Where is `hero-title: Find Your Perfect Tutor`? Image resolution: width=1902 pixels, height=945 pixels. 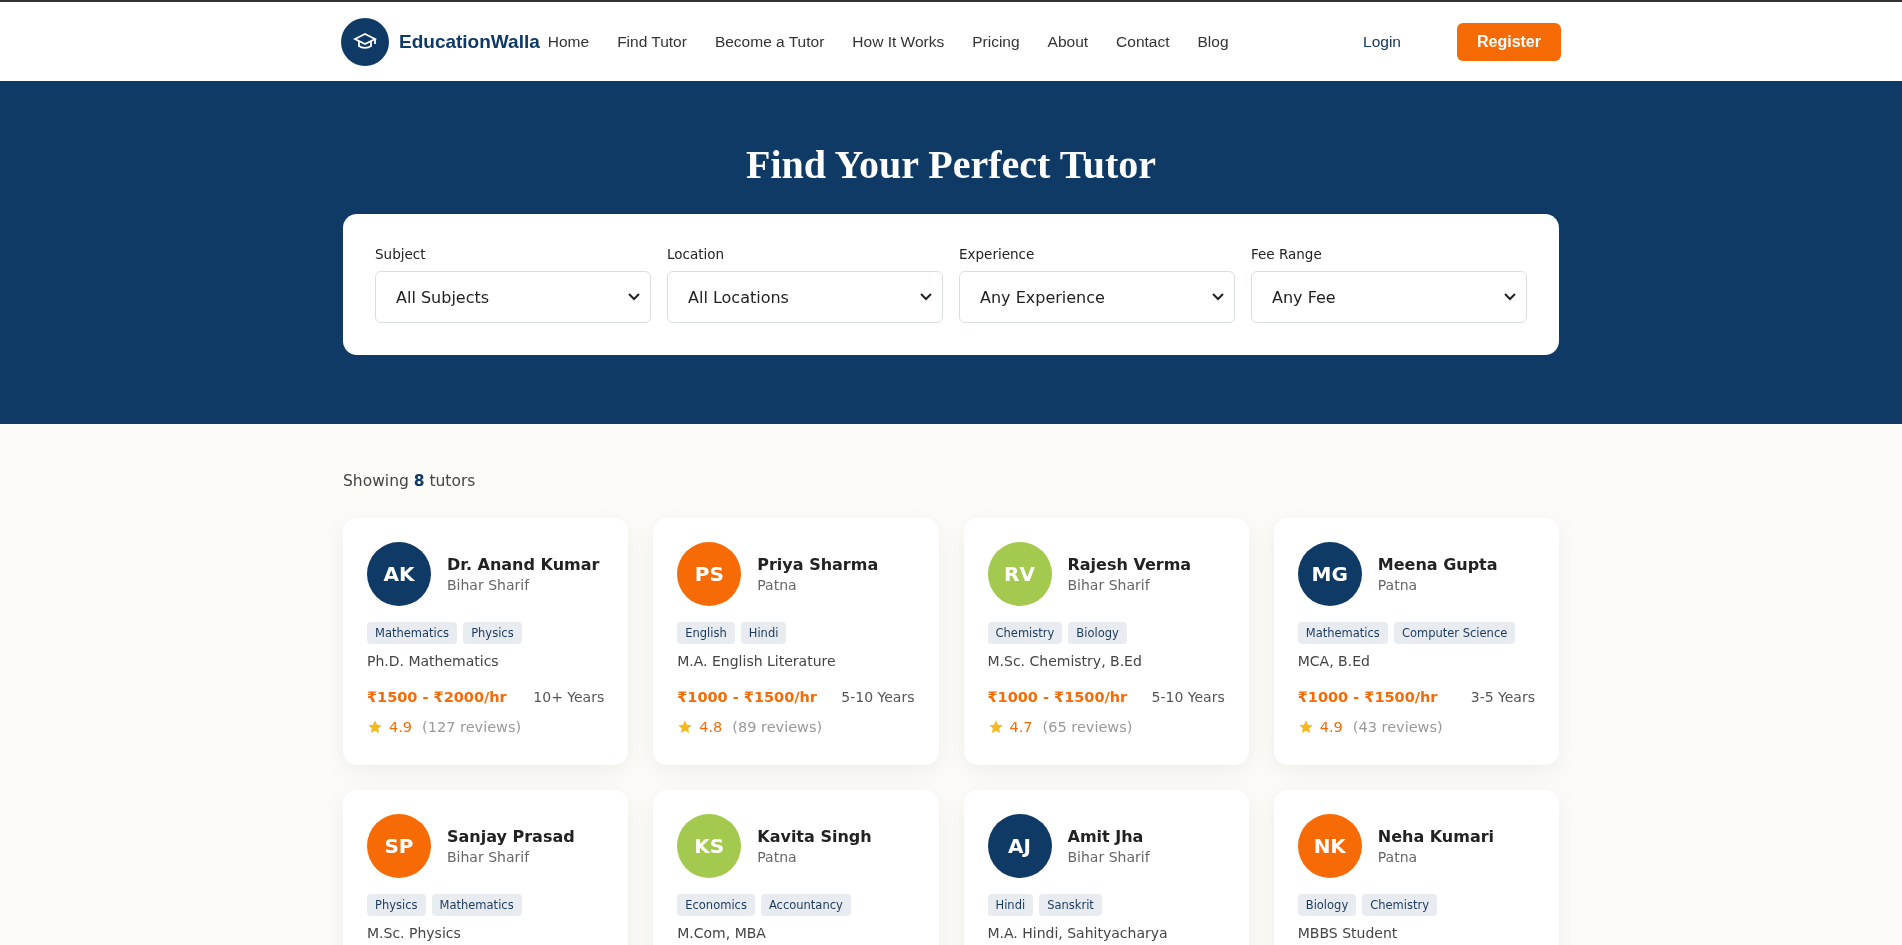 hero-title: Find Your Perfect Tutor is located at coordinates (951, 164).